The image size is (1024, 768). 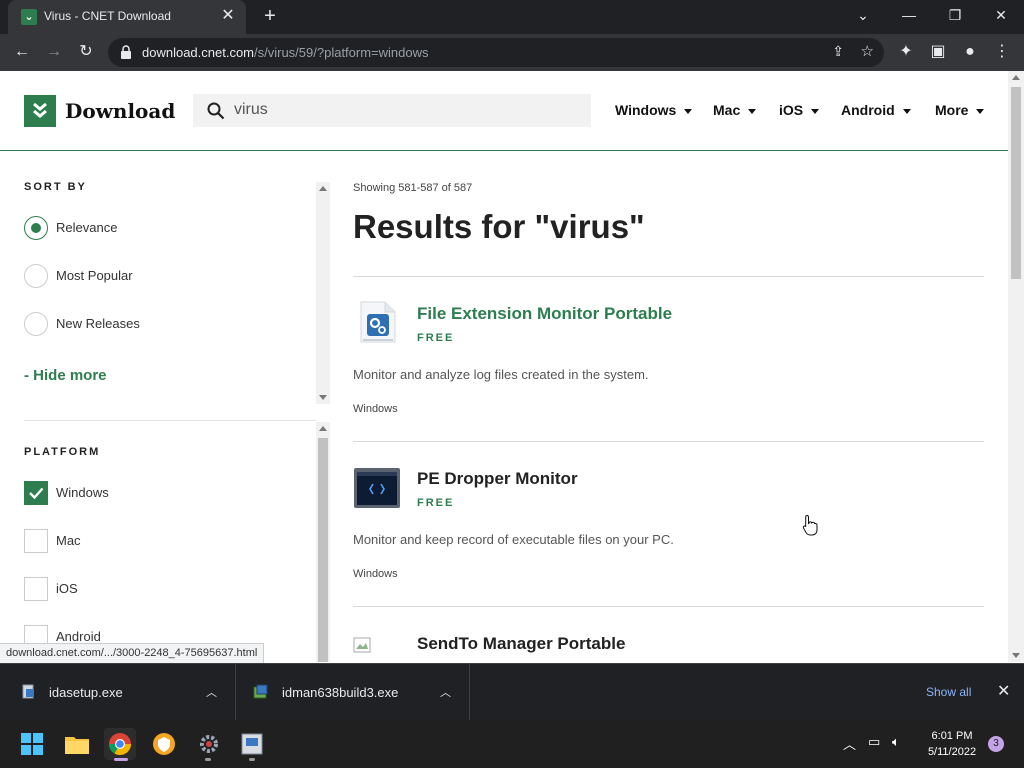 What do you see at coordinates (1002, 52) in the screenshot?
I see `menu-kebab-icon: ⋮` at bounding box center [1002, 52].